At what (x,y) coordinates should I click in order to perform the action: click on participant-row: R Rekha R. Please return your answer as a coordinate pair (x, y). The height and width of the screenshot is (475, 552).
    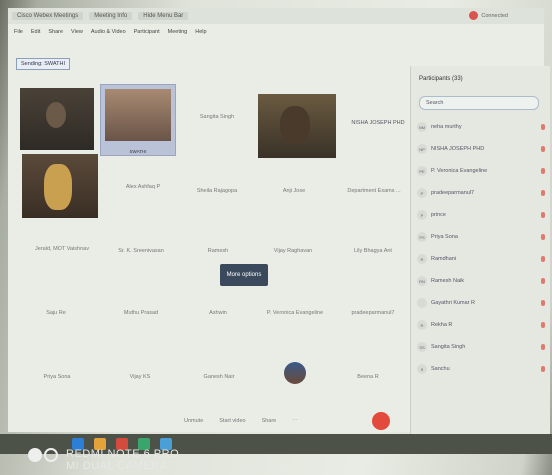
    Looking at the image, I should click on (481, 325).